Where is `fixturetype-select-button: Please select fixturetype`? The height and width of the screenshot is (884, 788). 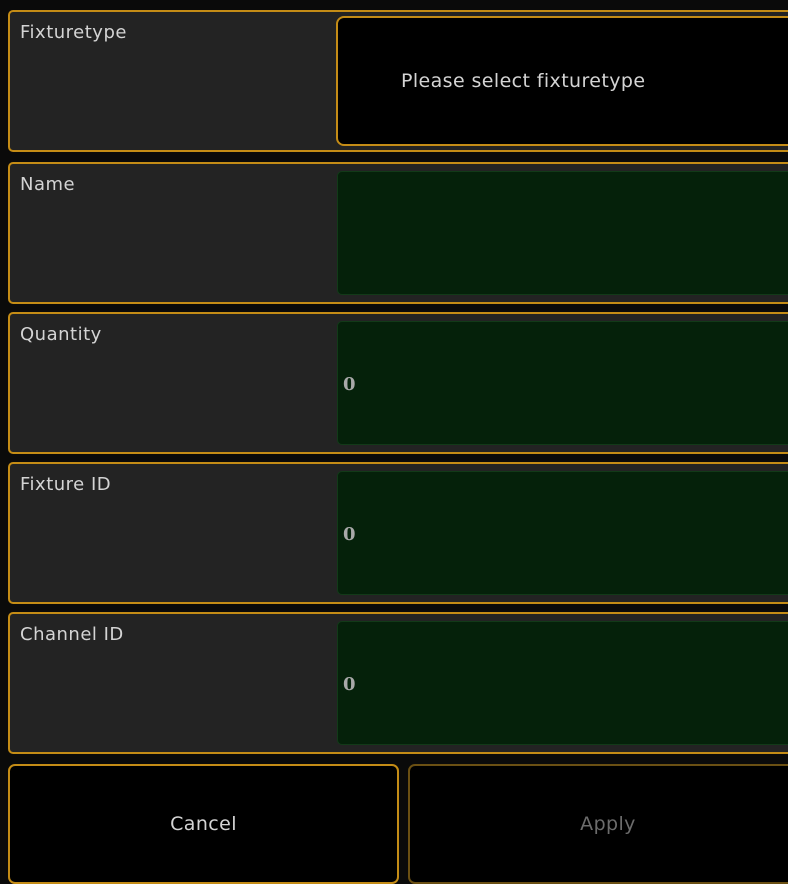 fixturetype-select-button: Please select fixturetype is located at coordinates (562, 81).